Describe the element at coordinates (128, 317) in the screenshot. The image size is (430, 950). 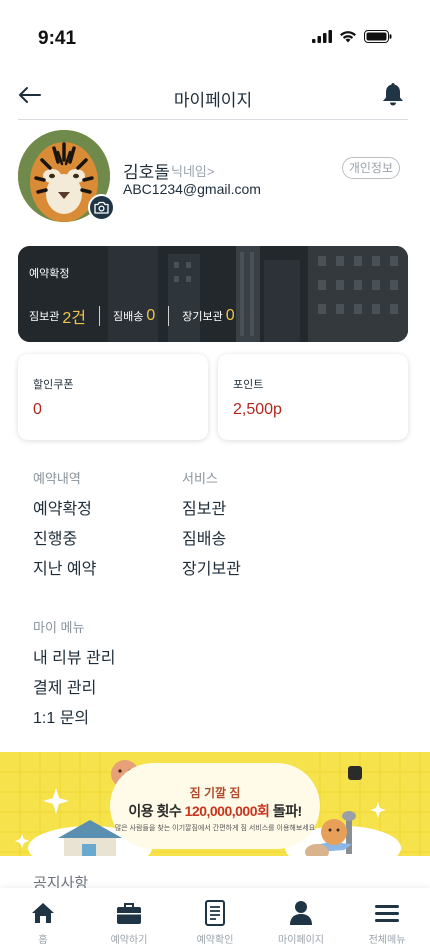
I see `stat-delivery-label: 짐배송` at that location.